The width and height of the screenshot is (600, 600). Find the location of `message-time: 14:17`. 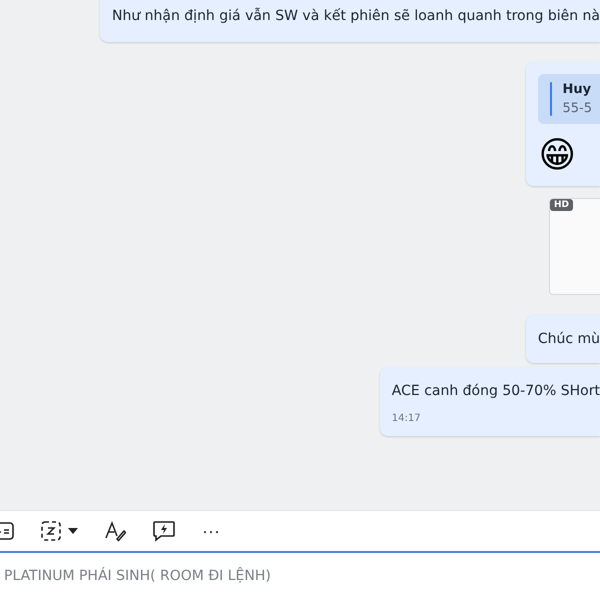

message-time: 14:17 is located at coordinates (406, 418).